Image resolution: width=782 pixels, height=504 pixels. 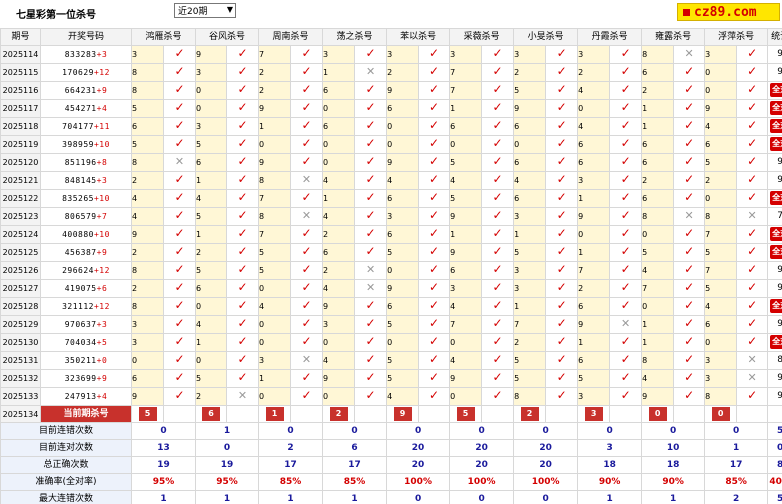 What do you see at coordinates (147, 413) in the screenshot?
I see `current-kill-number: 5` at bounding box center [147, 413].